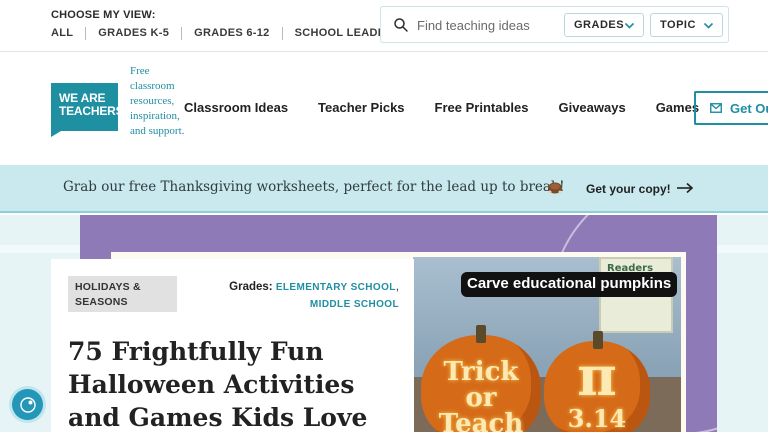 This screenshot has height=432, width=768. I want to click on site-logo: WE ARE TEACHERS, so click(87, 110).